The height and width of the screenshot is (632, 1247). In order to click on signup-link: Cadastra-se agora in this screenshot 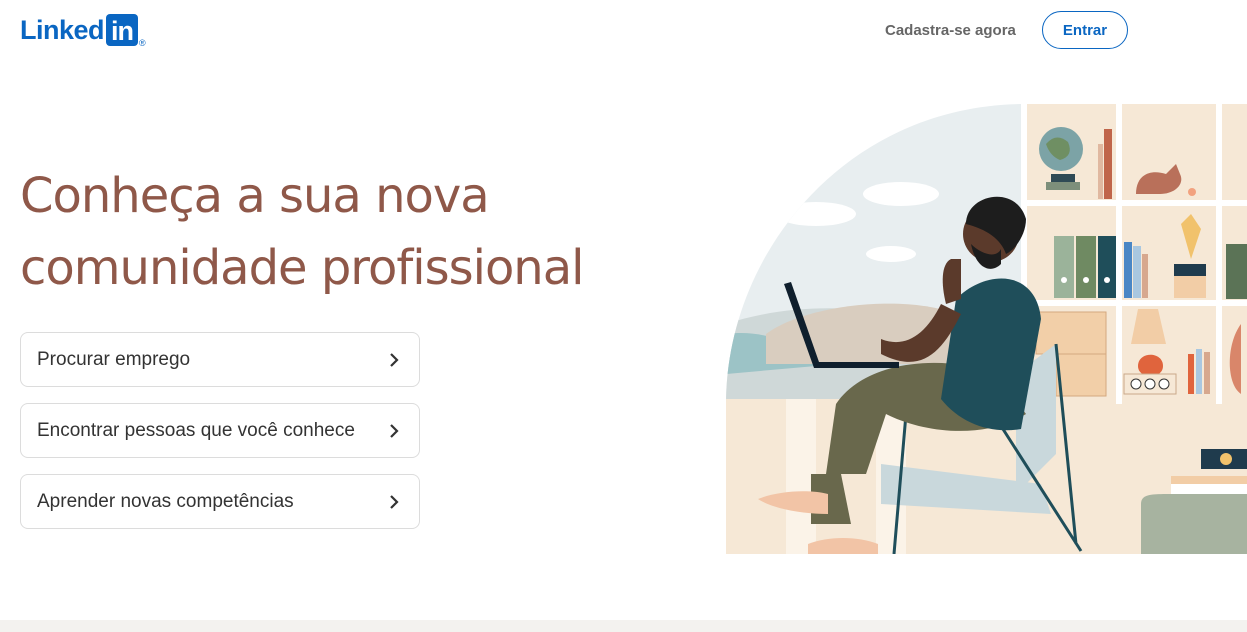, I will do `click(950, 30)`.